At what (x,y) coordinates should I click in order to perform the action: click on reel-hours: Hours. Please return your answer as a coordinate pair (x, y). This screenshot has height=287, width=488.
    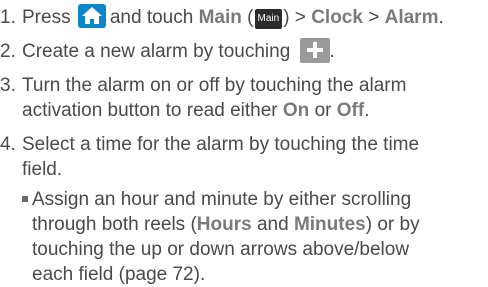
    Looking at the image, I should click on (224, 224).